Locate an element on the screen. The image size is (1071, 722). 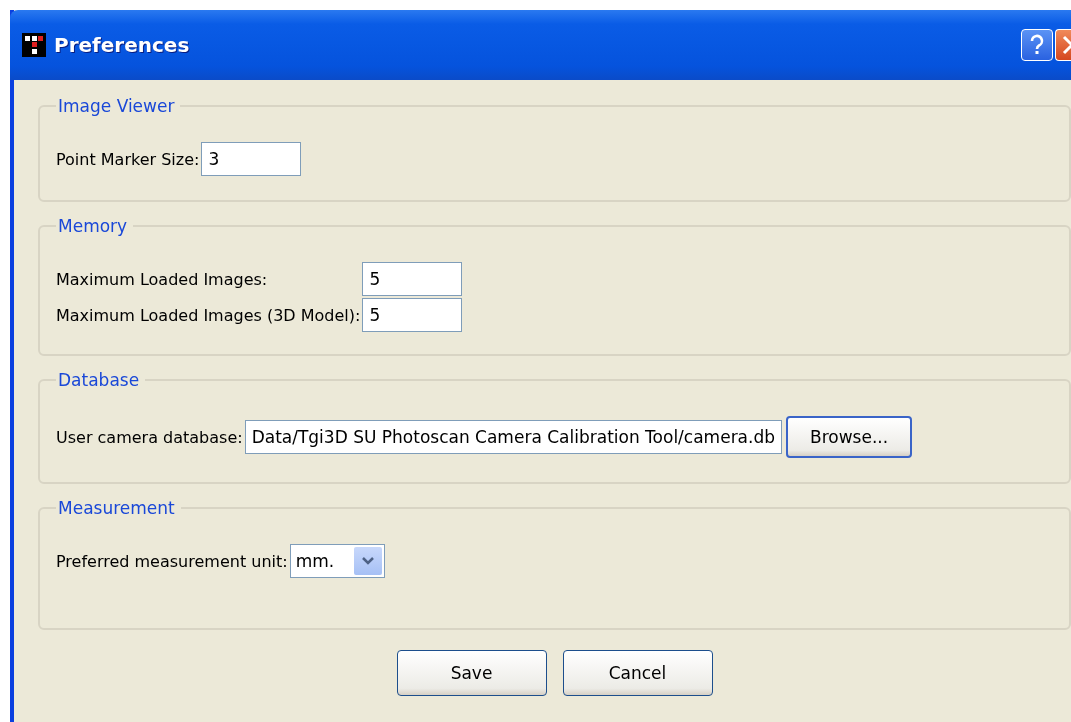
window-title: Preferences is located at coordinates (122, 45).